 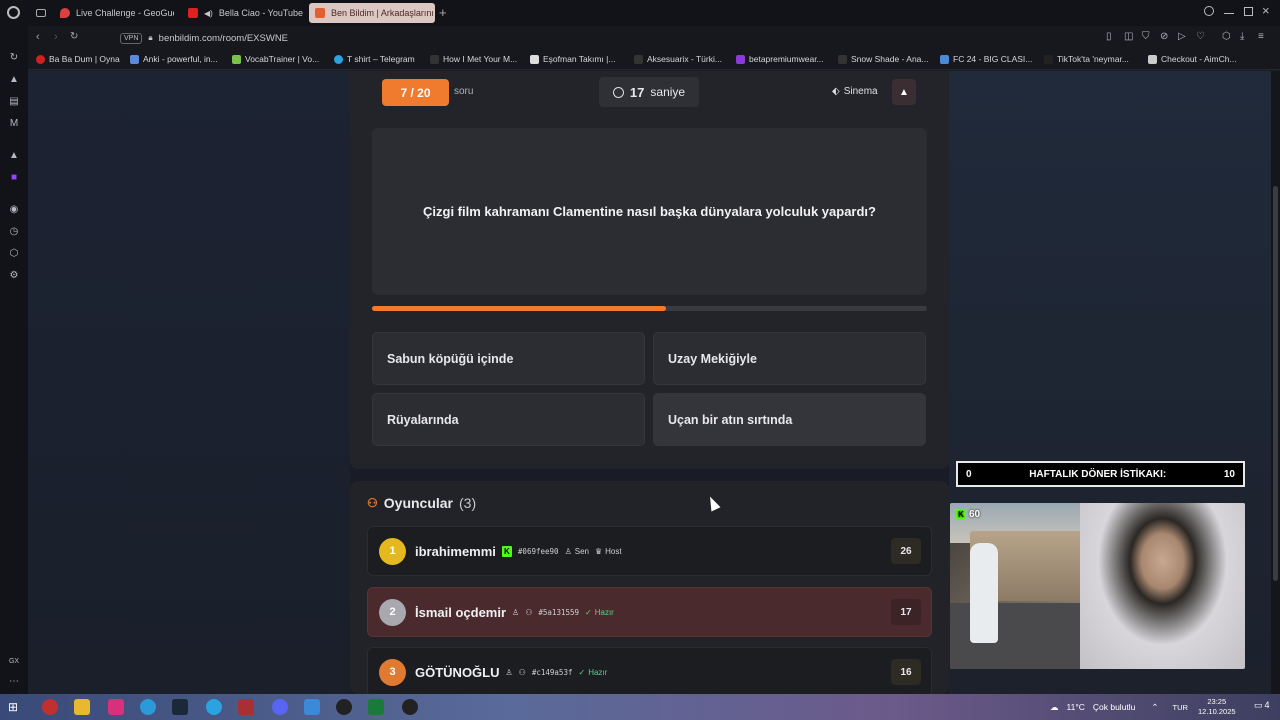 I want to click on tab-youtube: ◀) Bella Ciao - YouTube, so click(x=243, y=13).